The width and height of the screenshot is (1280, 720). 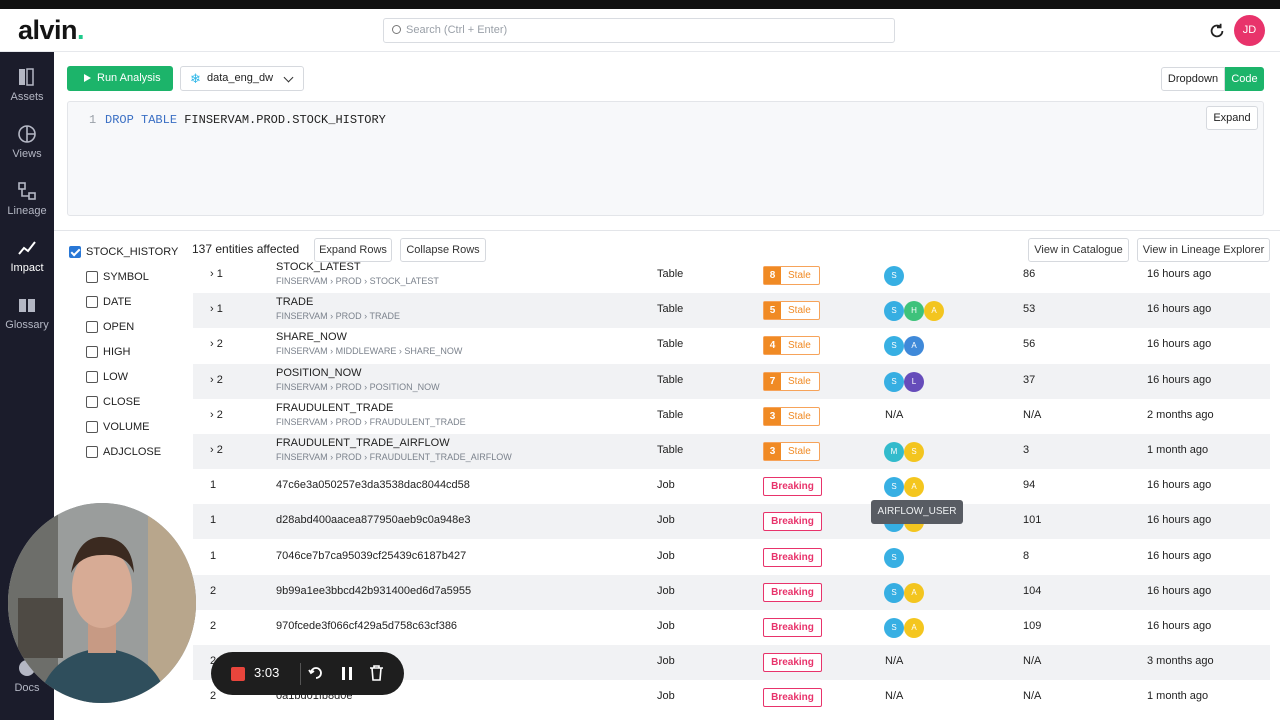 What do you see at coordinates (1232, 118) in the screenshot?
I see `expand-editor-button: Expand` at bounding box center [1232, 118].